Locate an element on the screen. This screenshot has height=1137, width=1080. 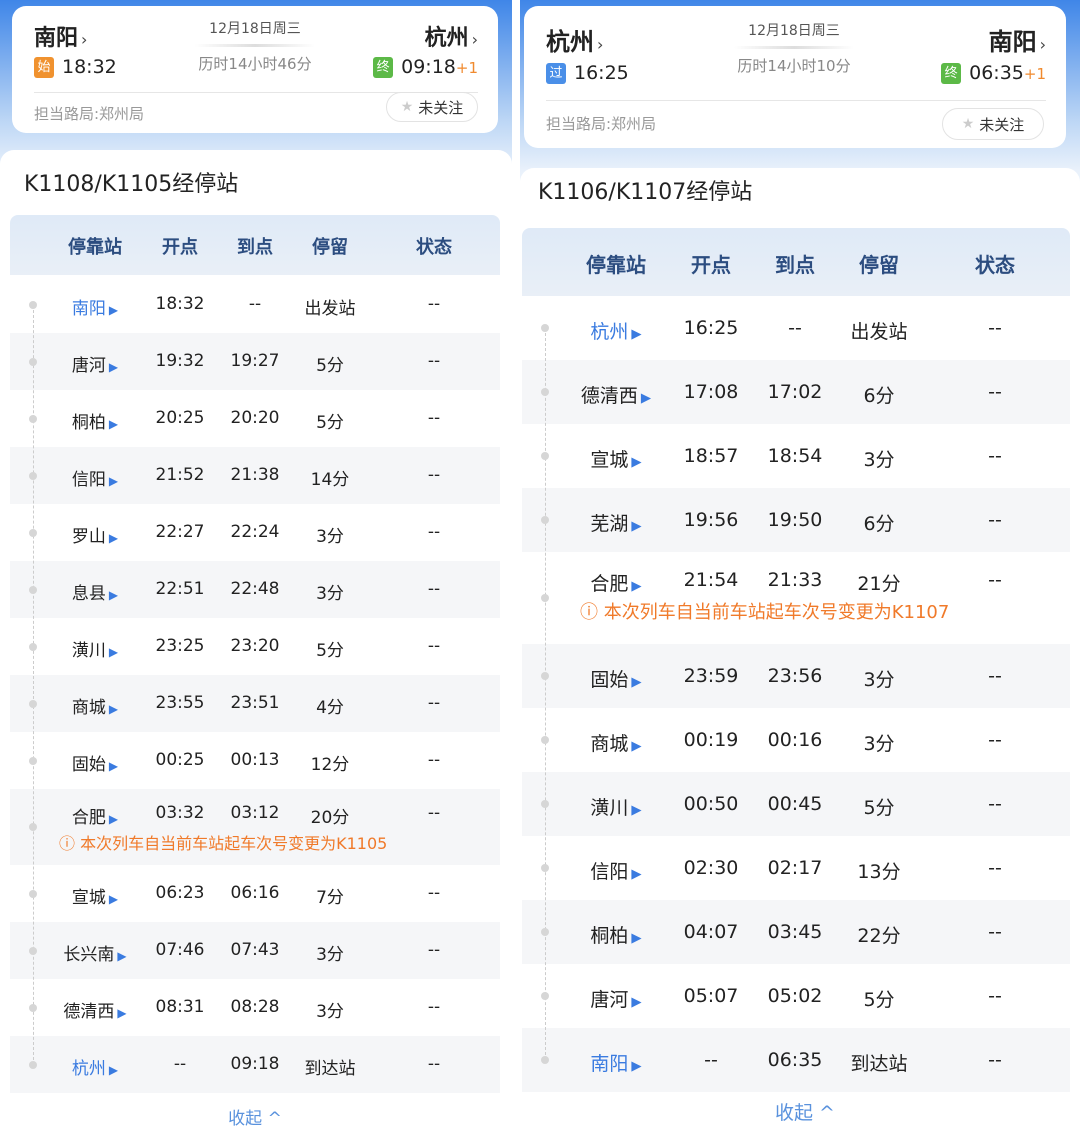
cell-arr: 03:12 is located at coordinates (255, 813).